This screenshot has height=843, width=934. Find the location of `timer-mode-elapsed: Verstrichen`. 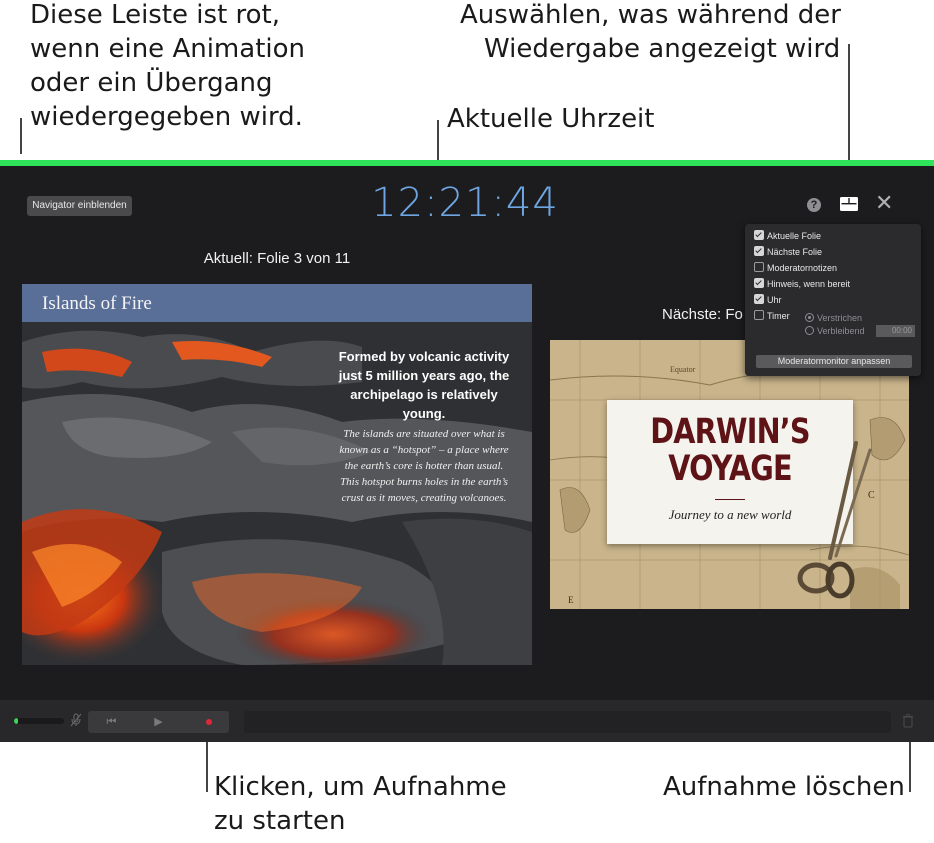

timer-mode-elapsed: Verstrichen is located at coordinates (833, 318).